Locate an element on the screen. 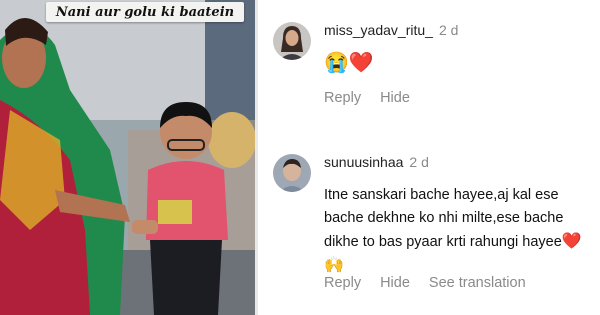 This screenshot has height=315, width=600. comment-meta: miss_yadav_ritu_ 2 d is located at coordinates (391, 30).